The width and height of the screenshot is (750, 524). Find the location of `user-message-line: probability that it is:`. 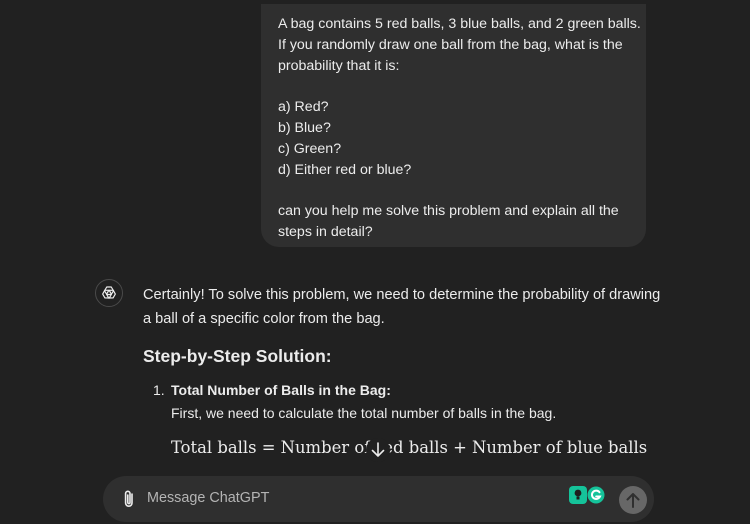

user-message-line: probability that it is: is located at coordinates (339, 65).